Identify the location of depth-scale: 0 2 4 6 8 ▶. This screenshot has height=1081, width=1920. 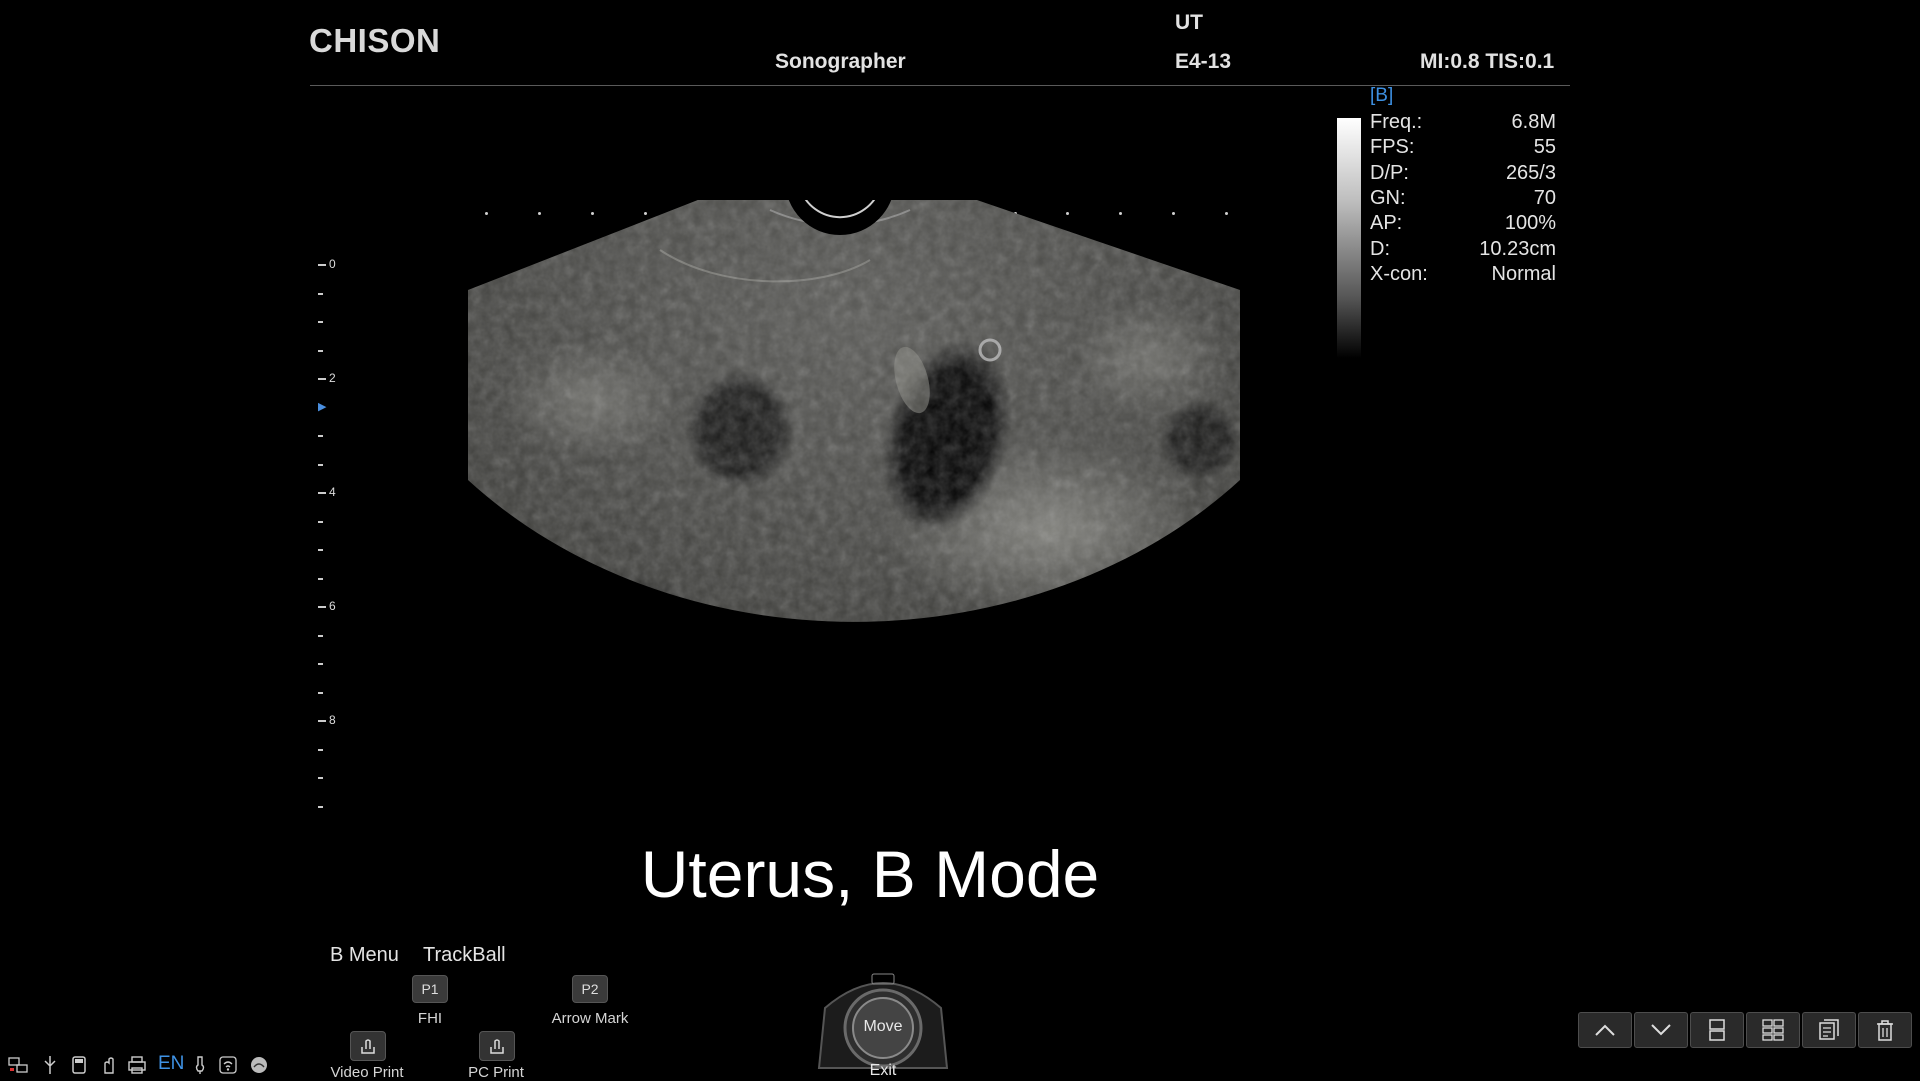
(335, 529).